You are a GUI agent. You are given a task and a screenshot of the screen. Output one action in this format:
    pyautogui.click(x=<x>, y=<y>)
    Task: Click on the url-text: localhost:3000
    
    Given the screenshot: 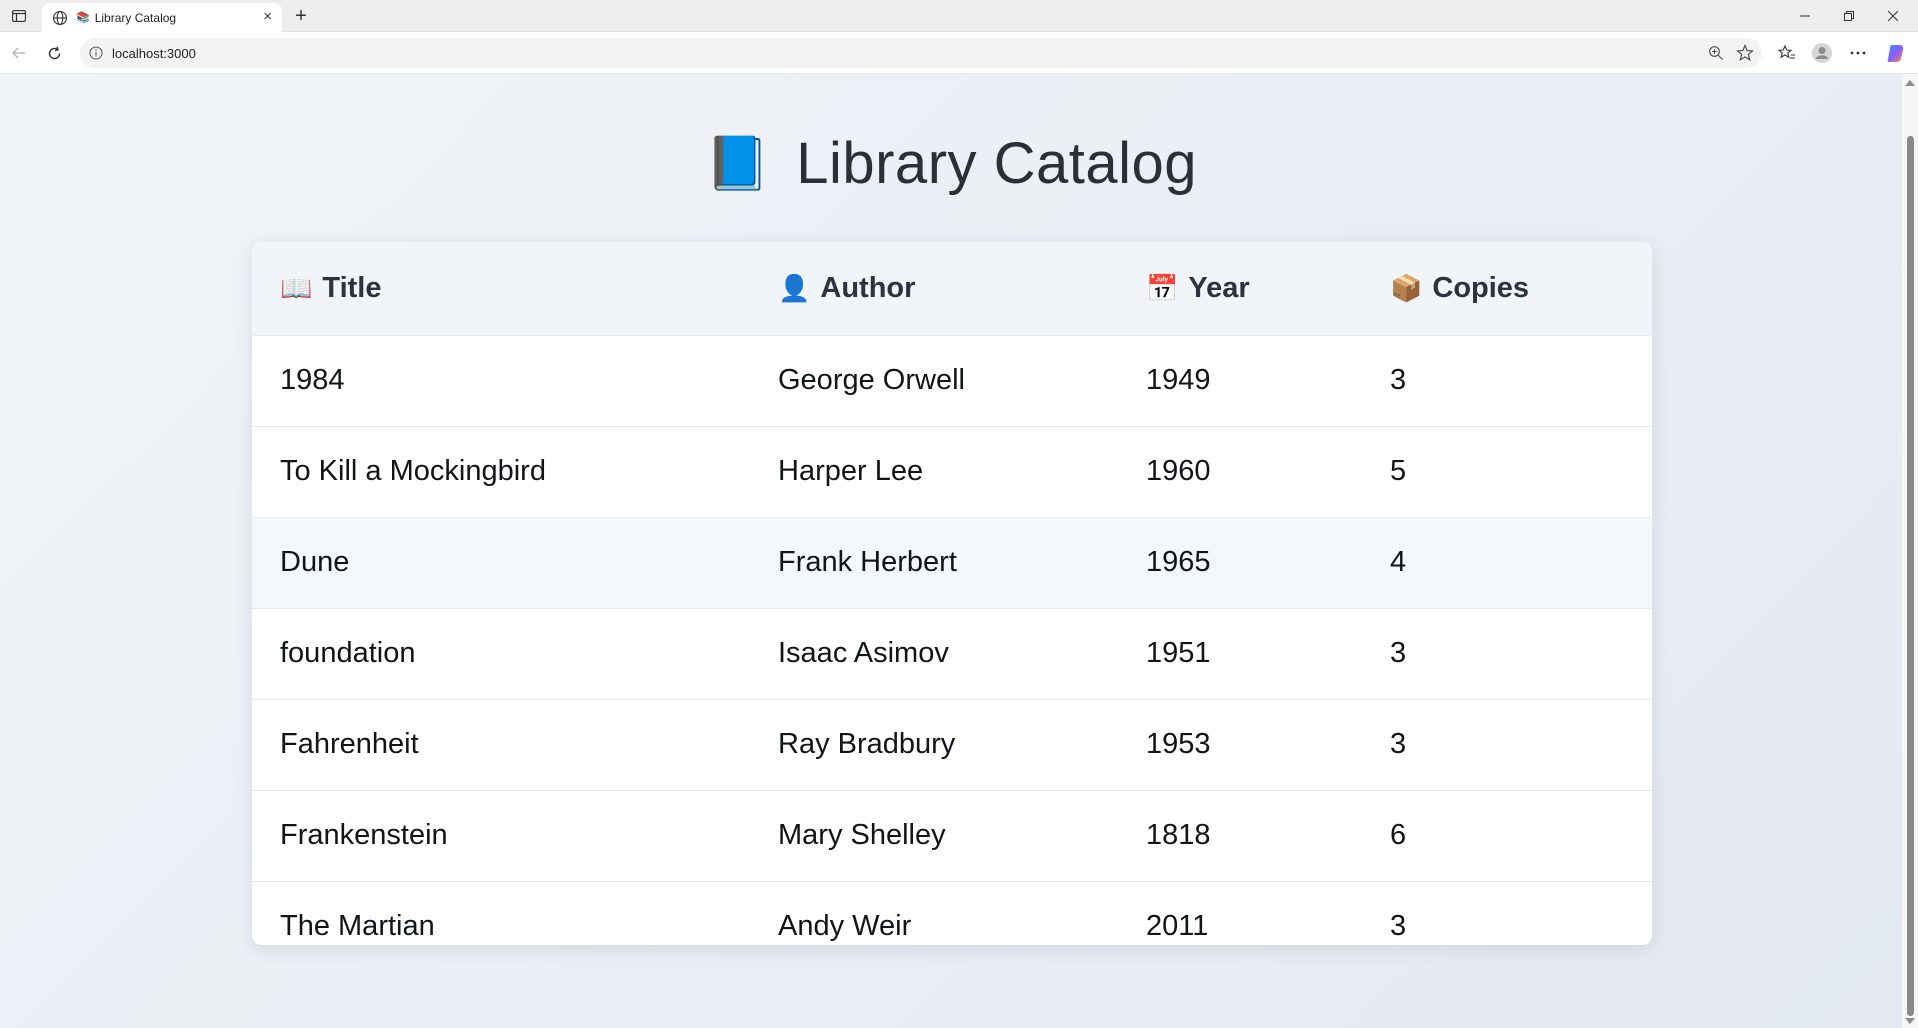 What is the action you would take?
    pyautogui.click(x=154, y=53)
    